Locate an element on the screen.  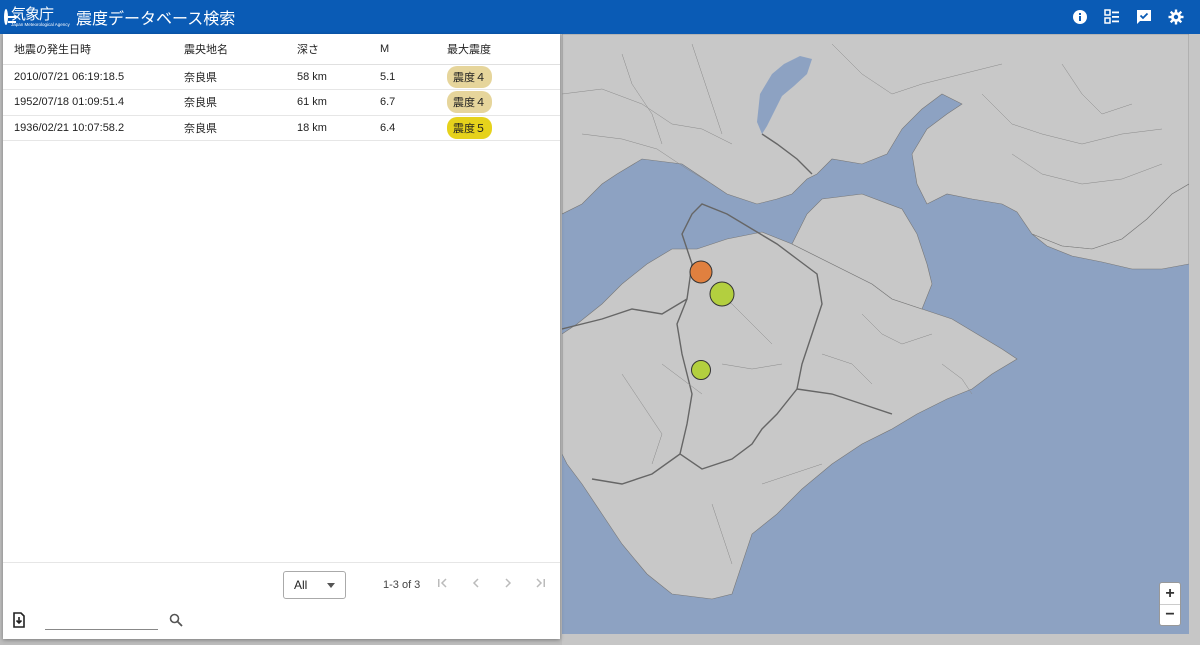
cell-datetime: 1936/02/21 10:07:58.2 is located at coordinates (93, 128).